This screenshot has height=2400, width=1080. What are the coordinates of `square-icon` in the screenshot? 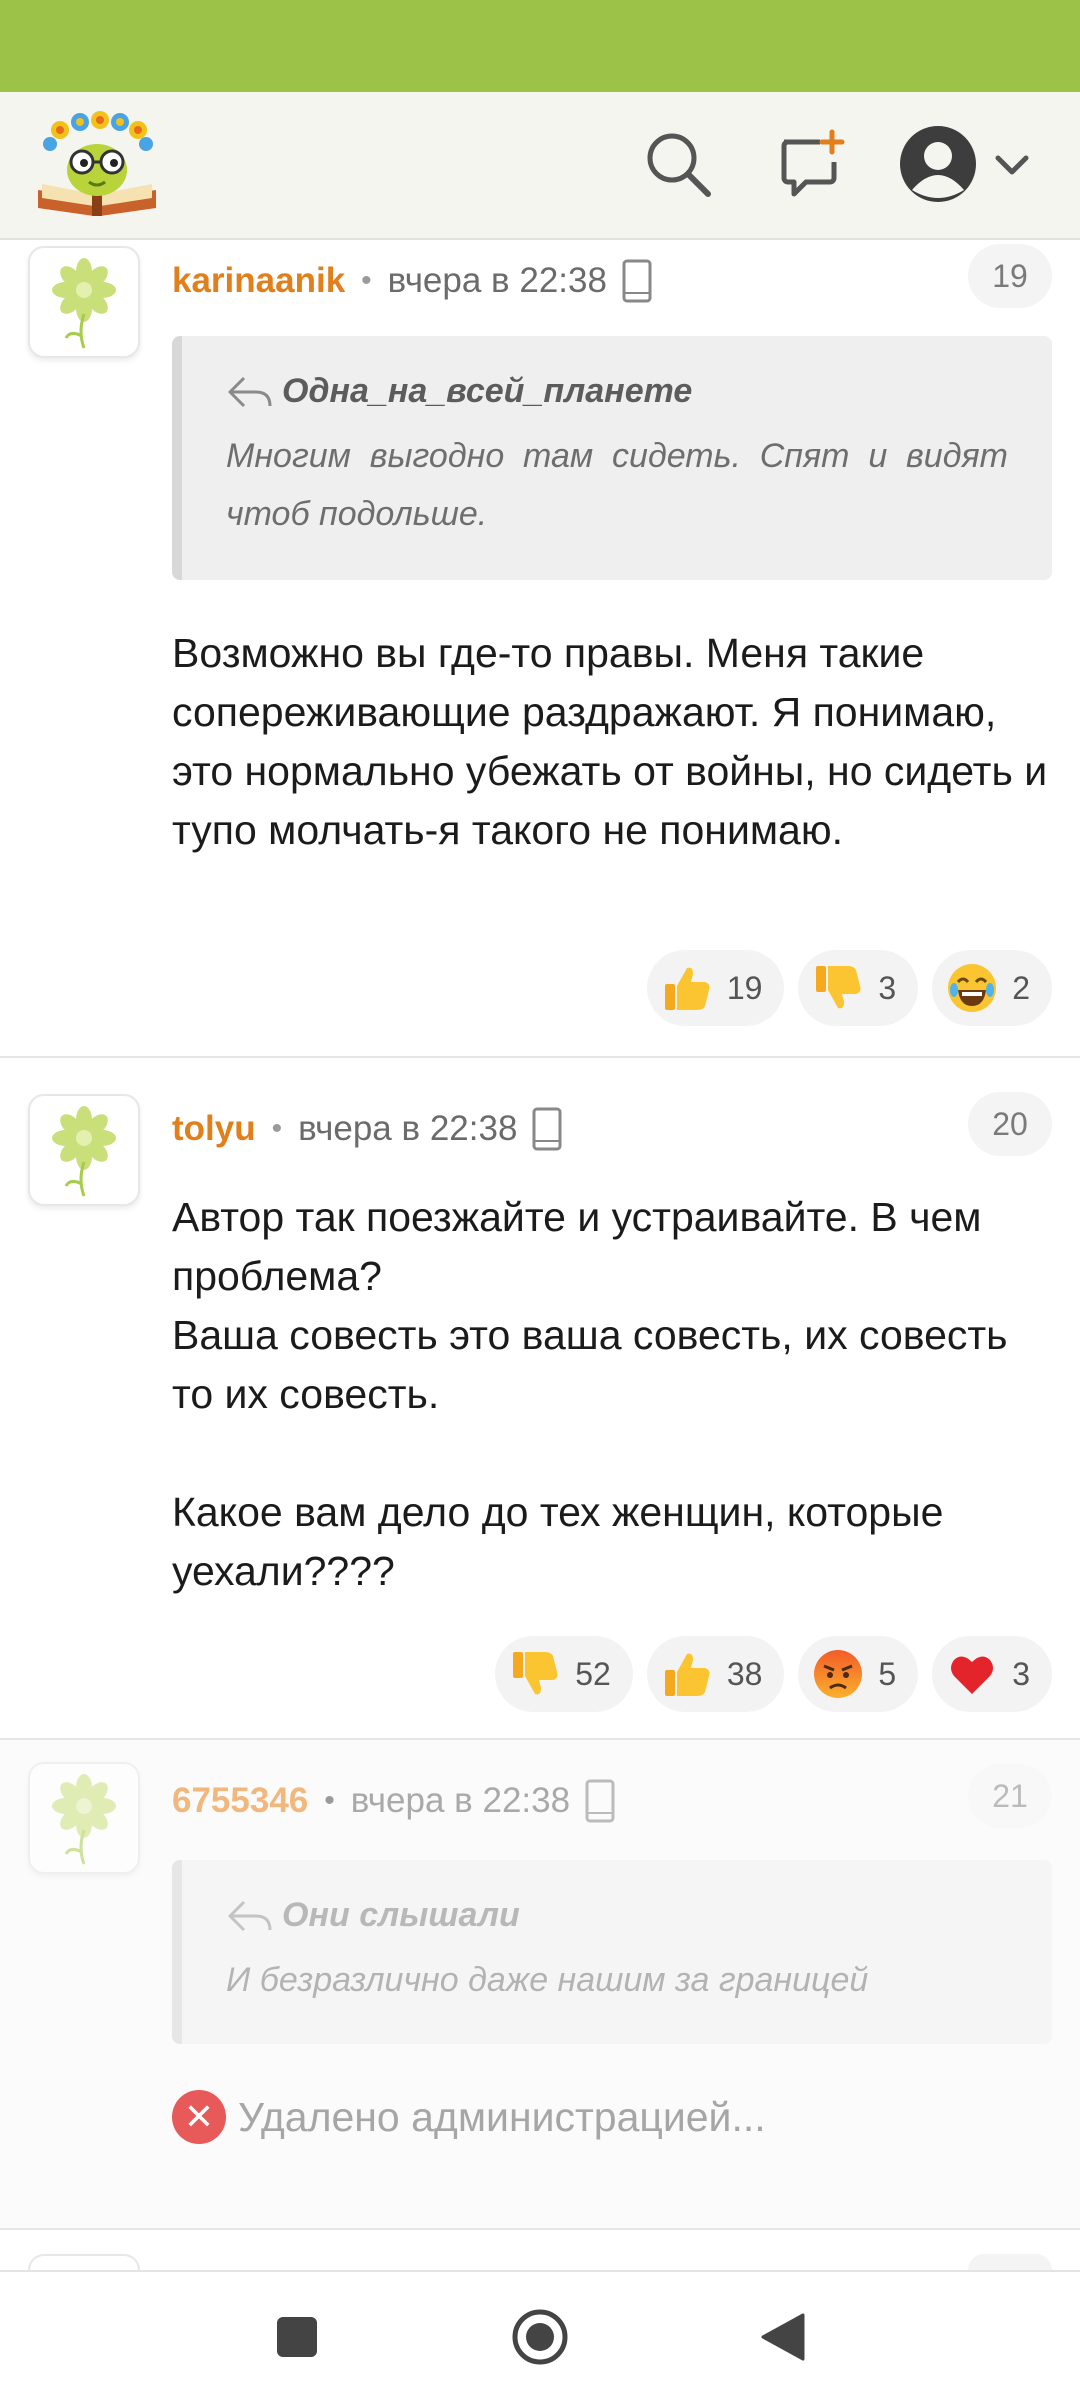 It's located at (297, 2337).